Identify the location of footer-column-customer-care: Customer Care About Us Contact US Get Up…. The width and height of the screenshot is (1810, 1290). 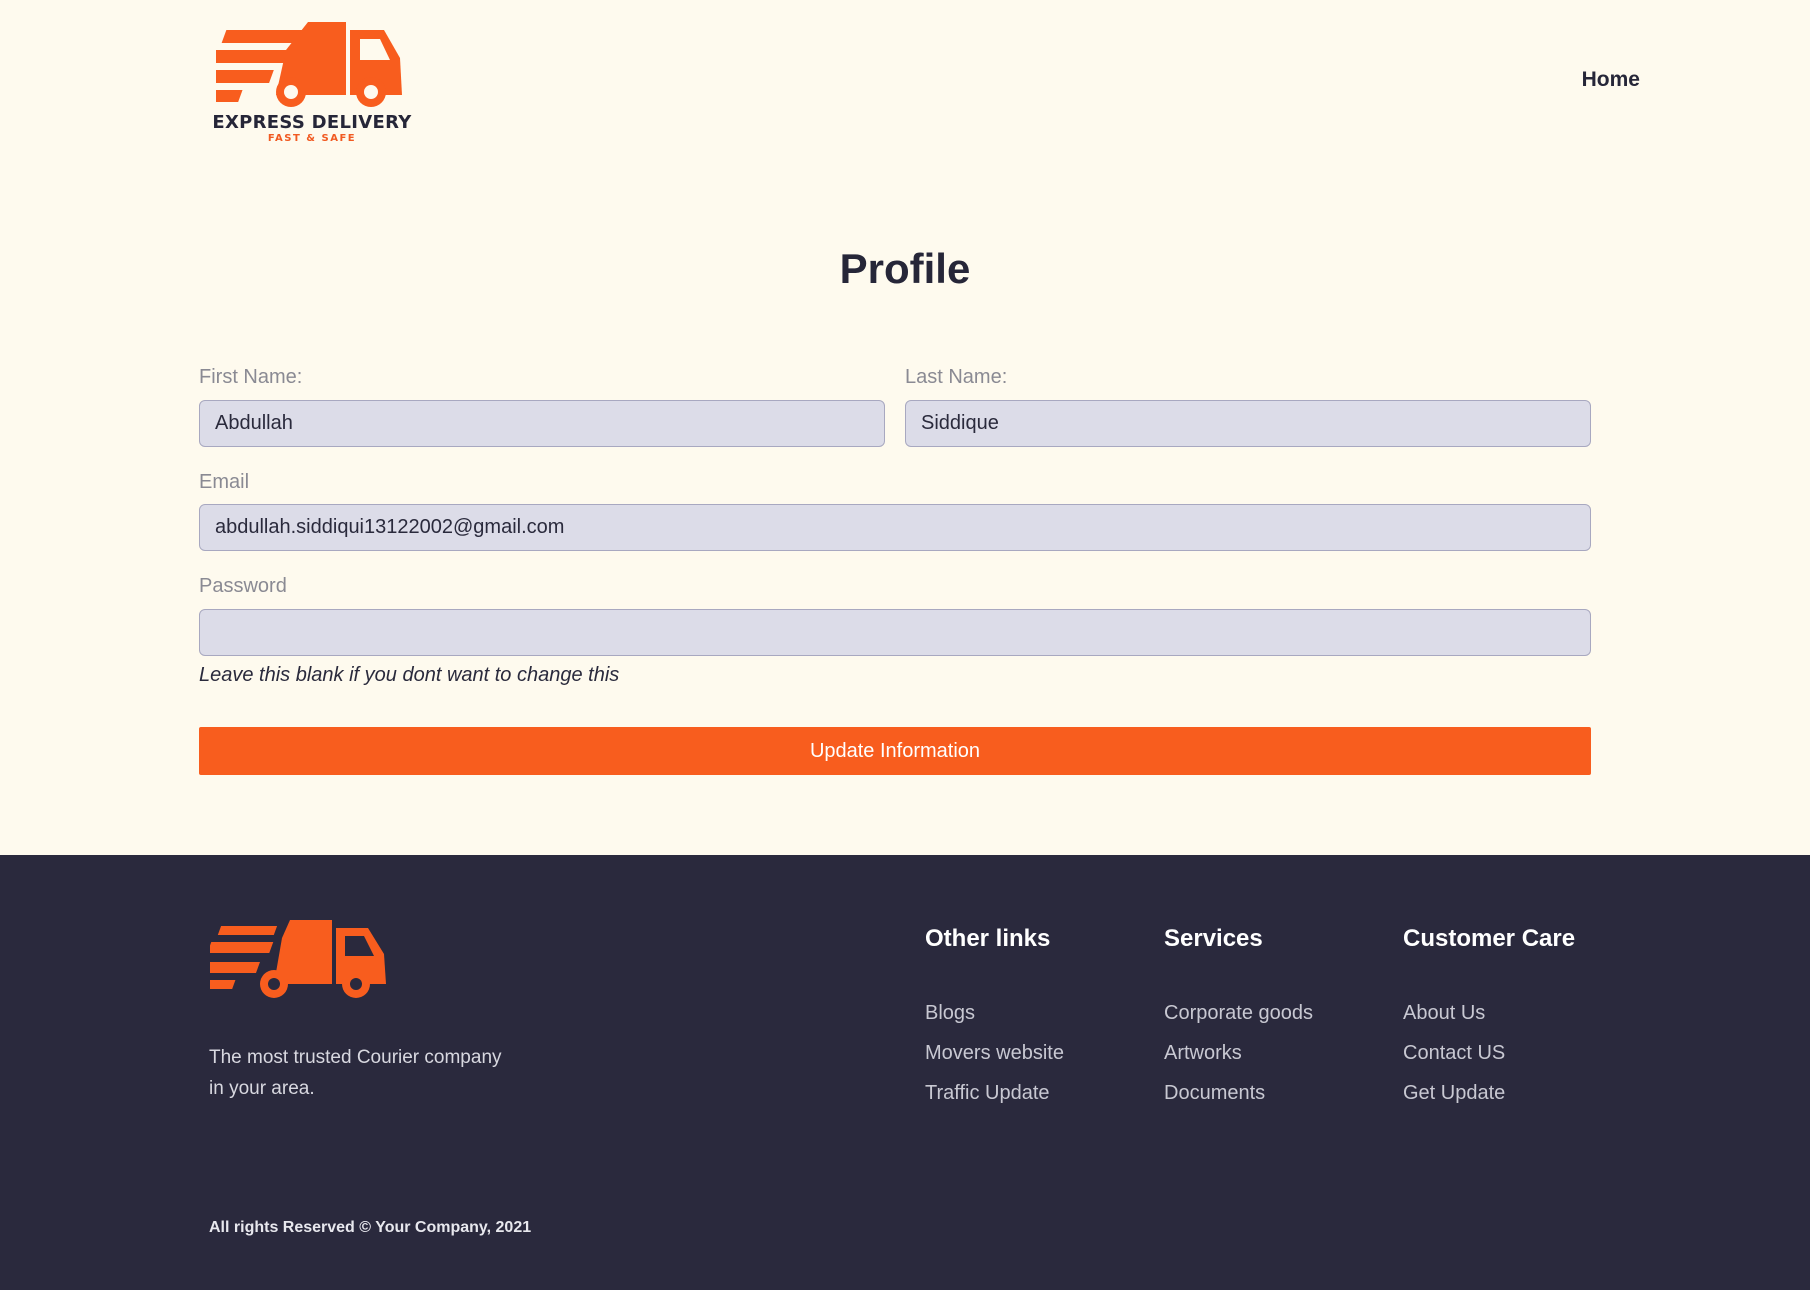
(1489, 1021).